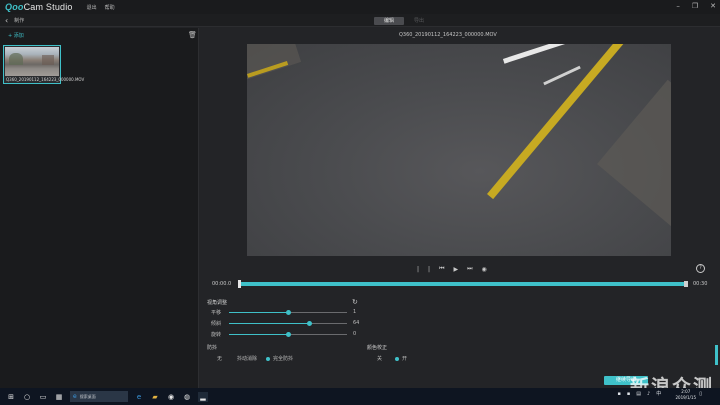 Image resolution: width=720 pixels, height=405 pixels. I want to click on play-icon: ▶, so click(455, 269).